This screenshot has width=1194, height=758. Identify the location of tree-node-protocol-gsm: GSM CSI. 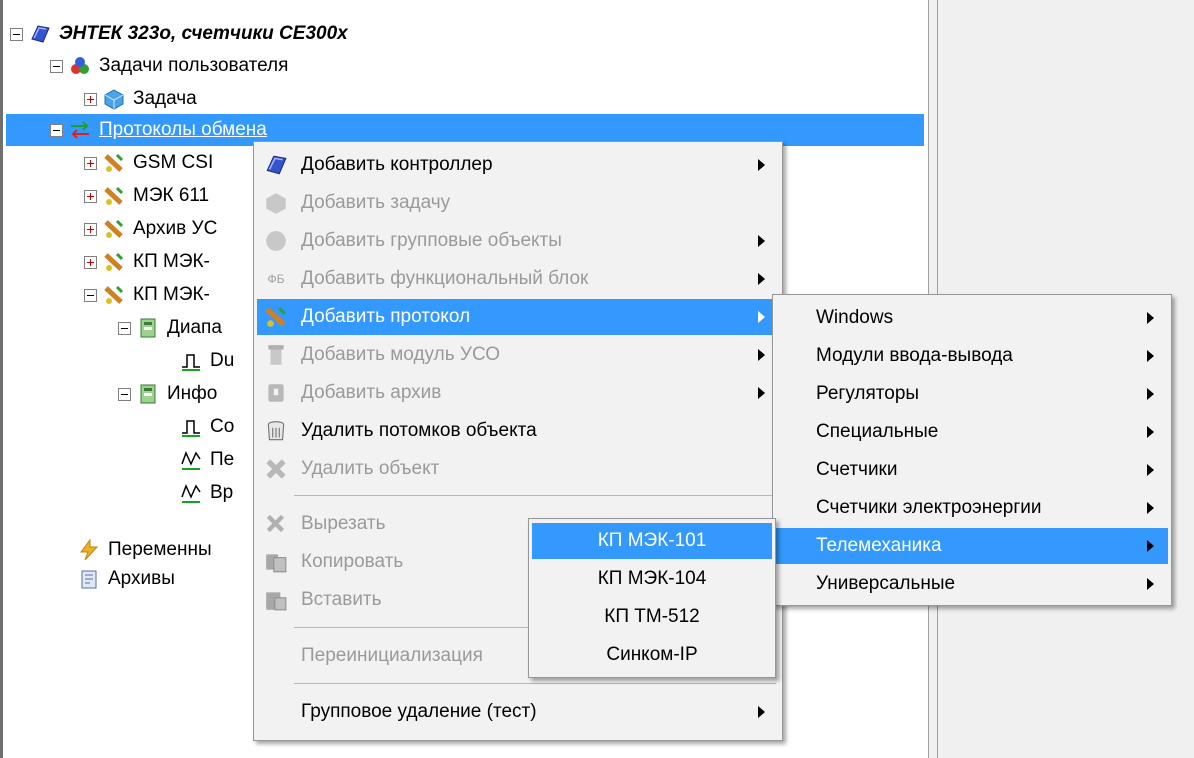
(148, 163).